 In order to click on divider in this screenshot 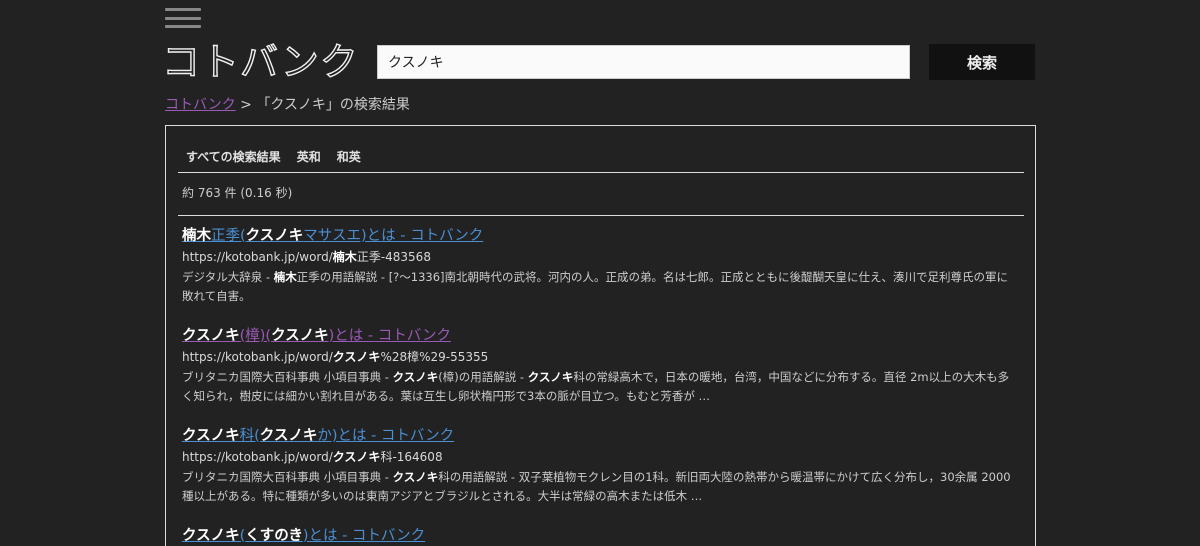, I will do `click(601, 215)`.